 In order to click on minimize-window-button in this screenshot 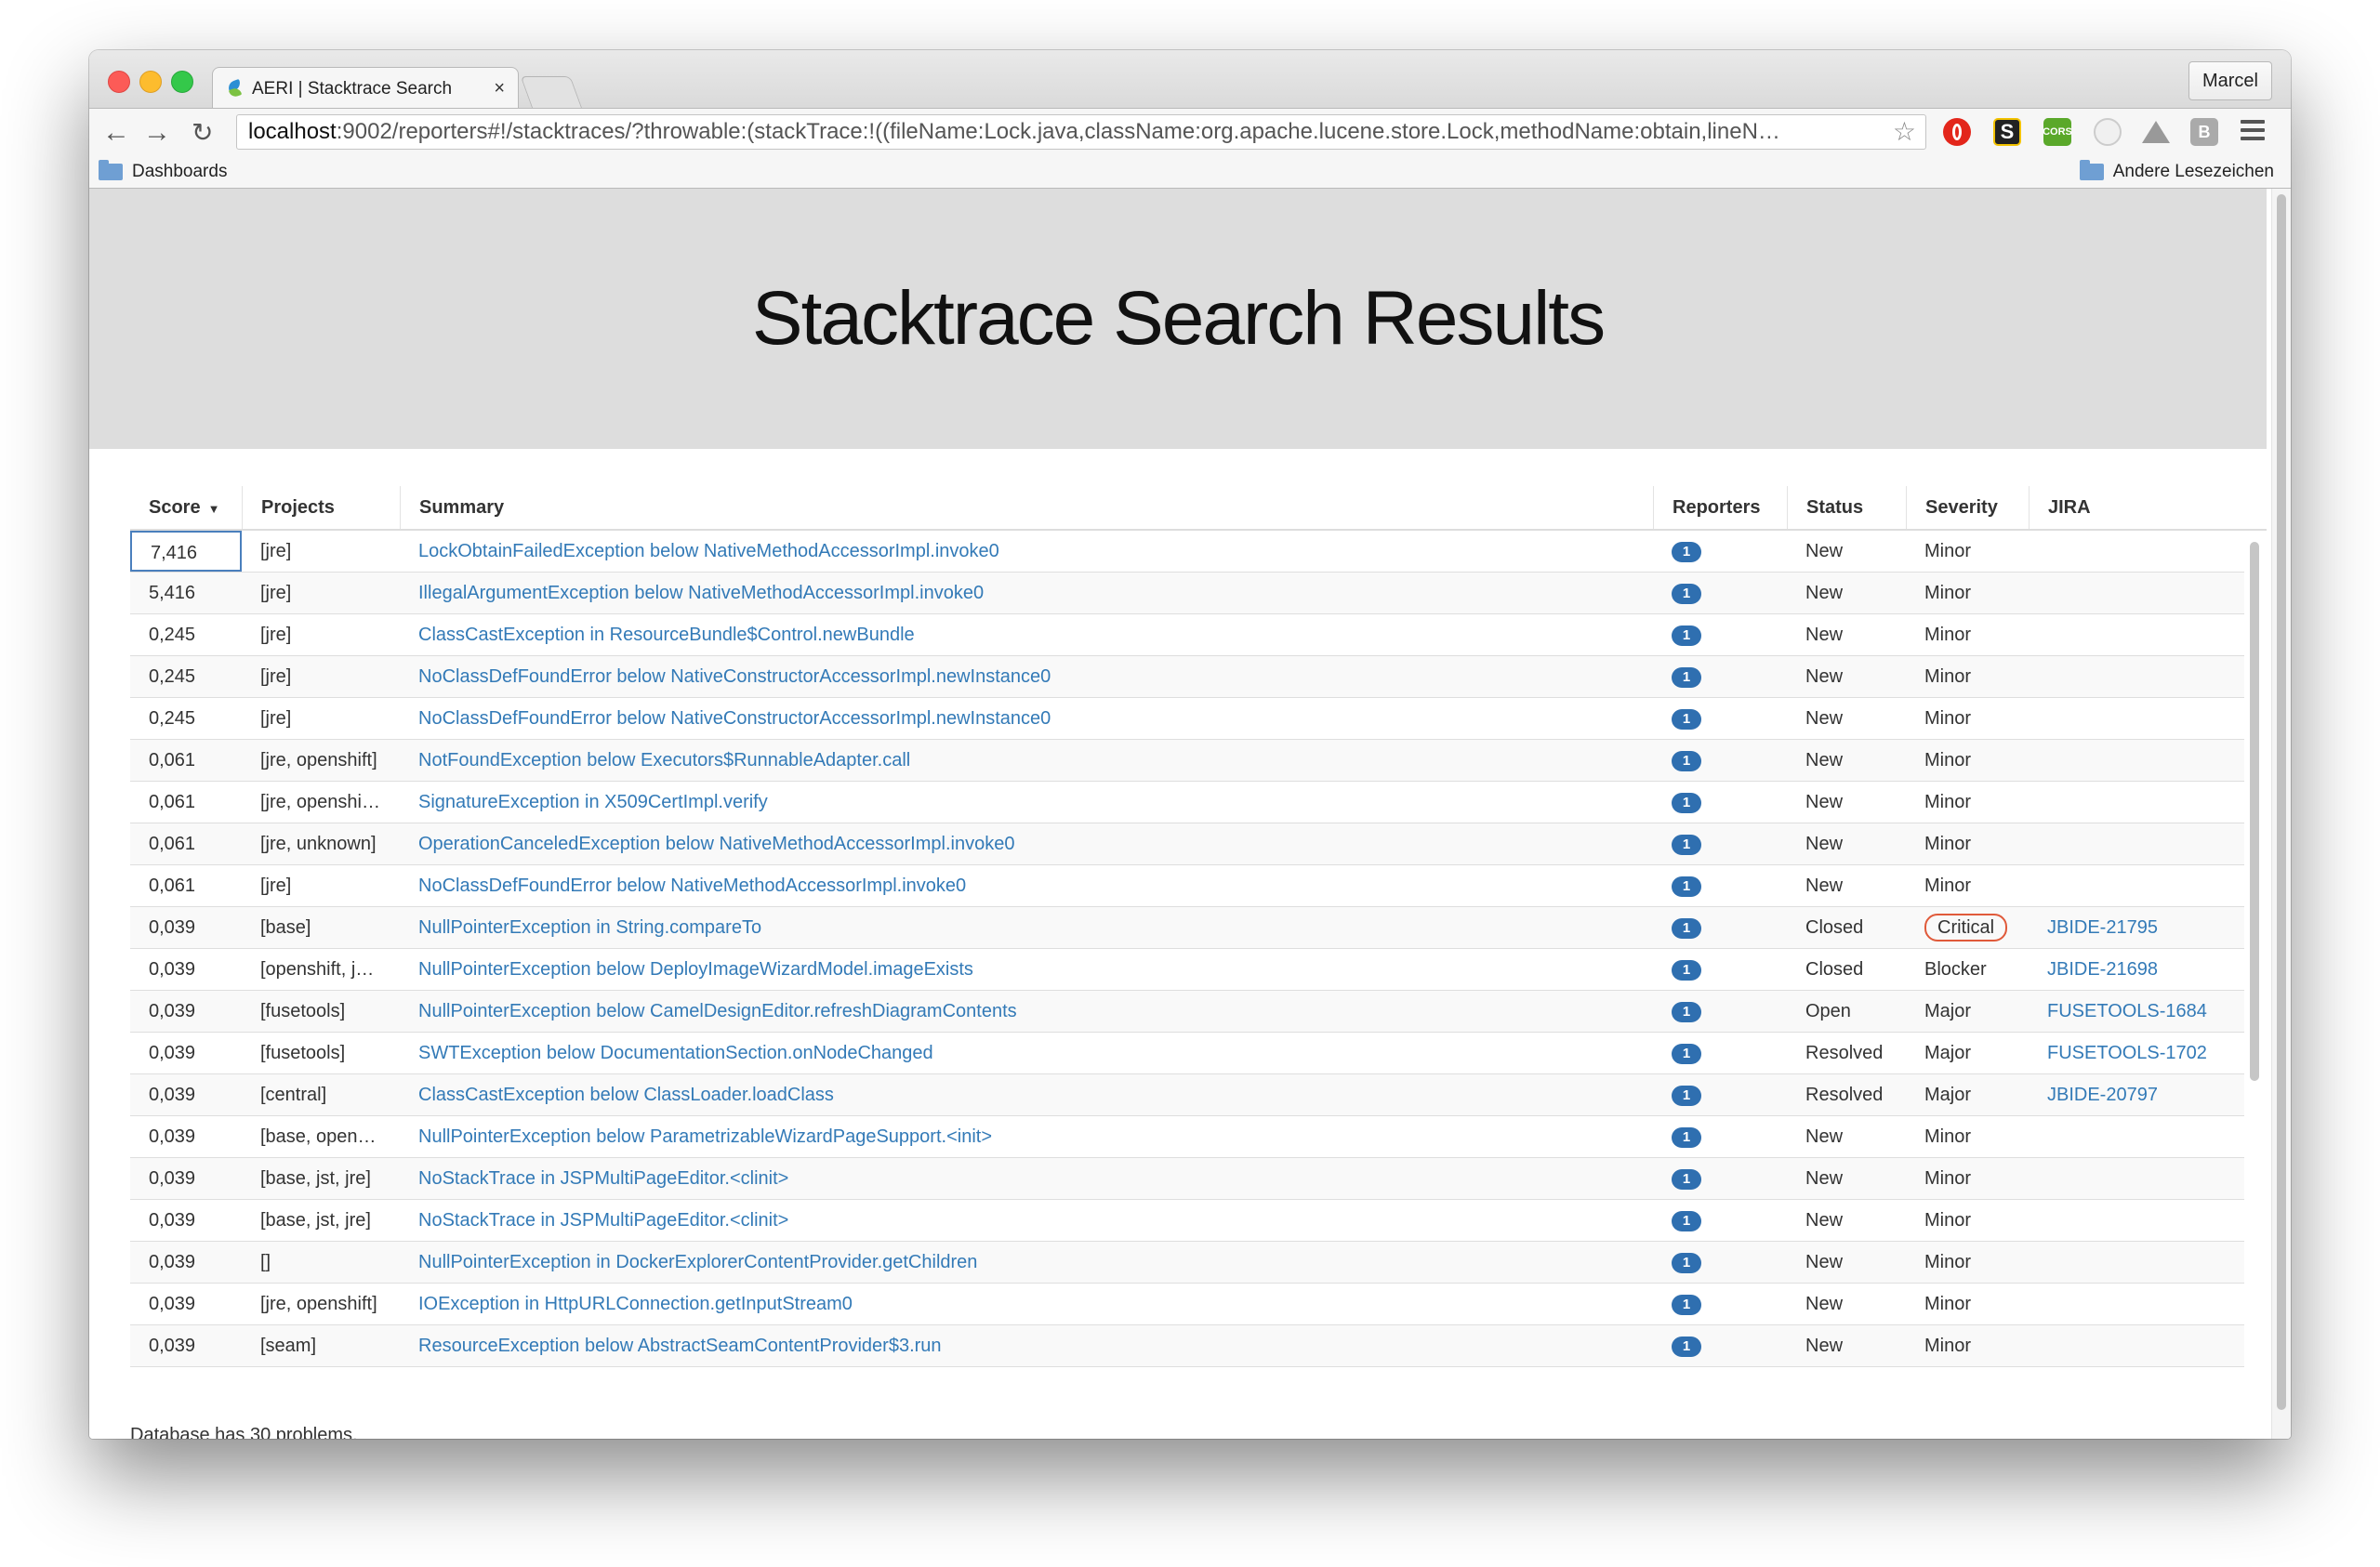, I will do `click(150, 82)`.